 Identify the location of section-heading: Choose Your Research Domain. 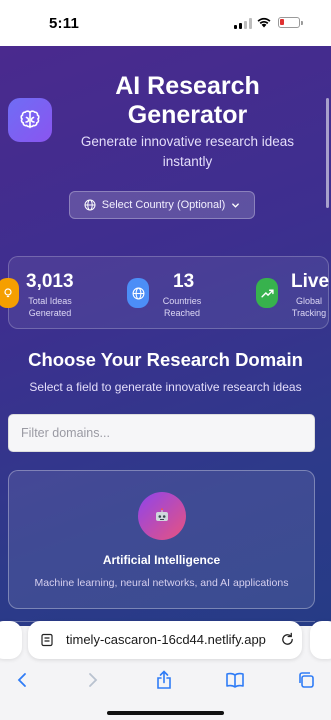
(165, 359).